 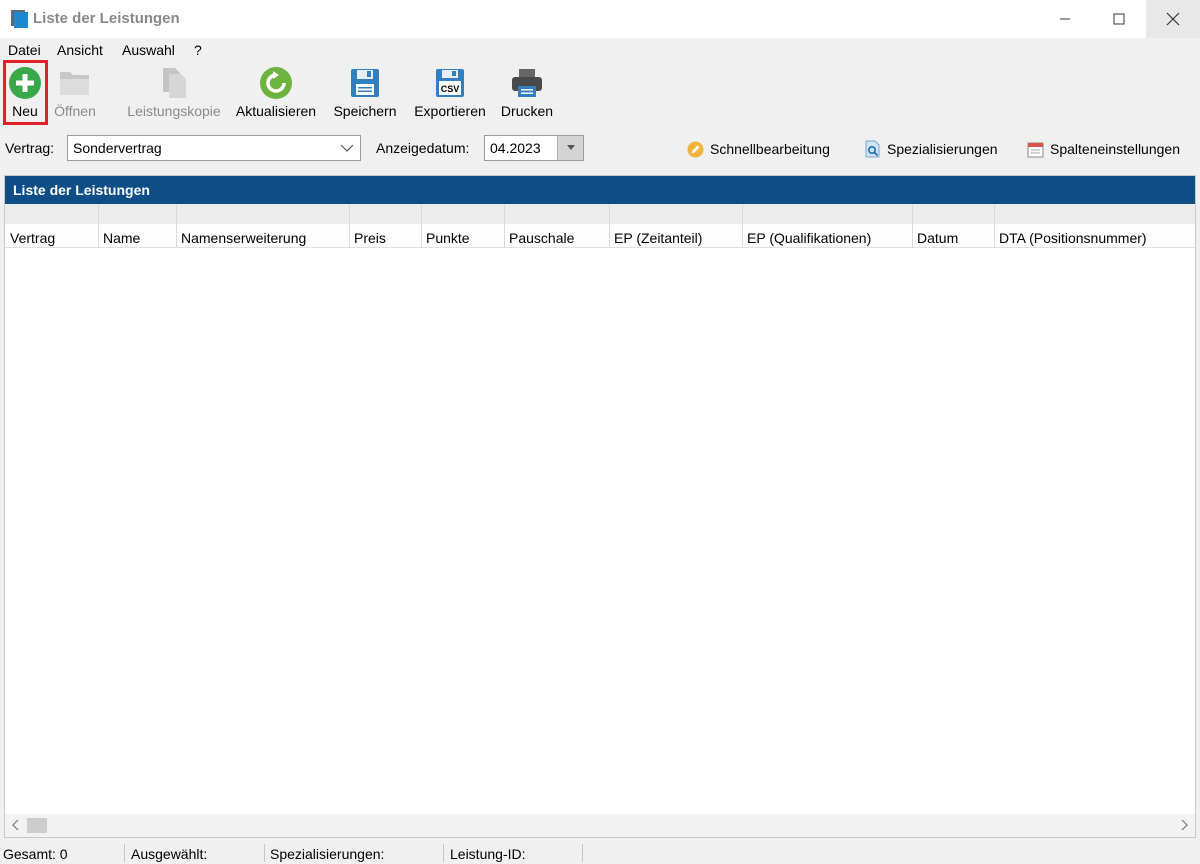 I want to click on copy-label: Leistungskopie, so click(x=174, y=111).